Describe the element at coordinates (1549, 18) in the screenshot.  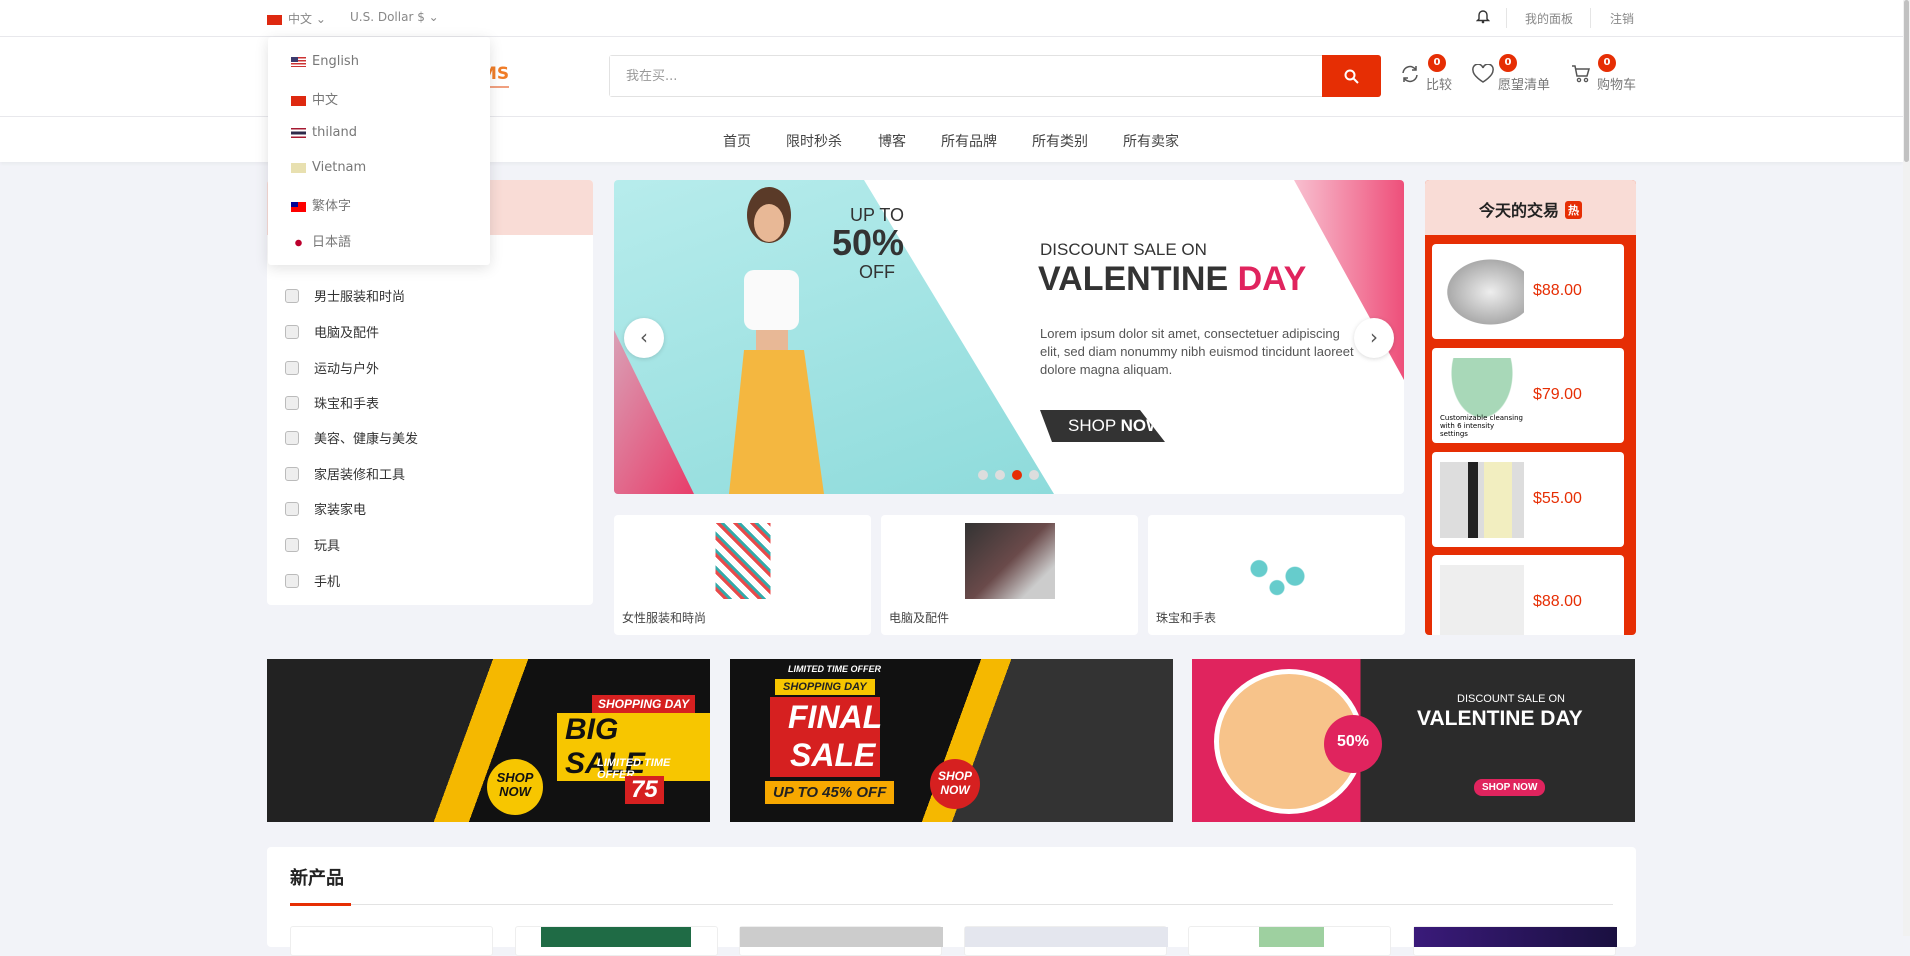
I see `dashboard-link: 我的面板` at that location.